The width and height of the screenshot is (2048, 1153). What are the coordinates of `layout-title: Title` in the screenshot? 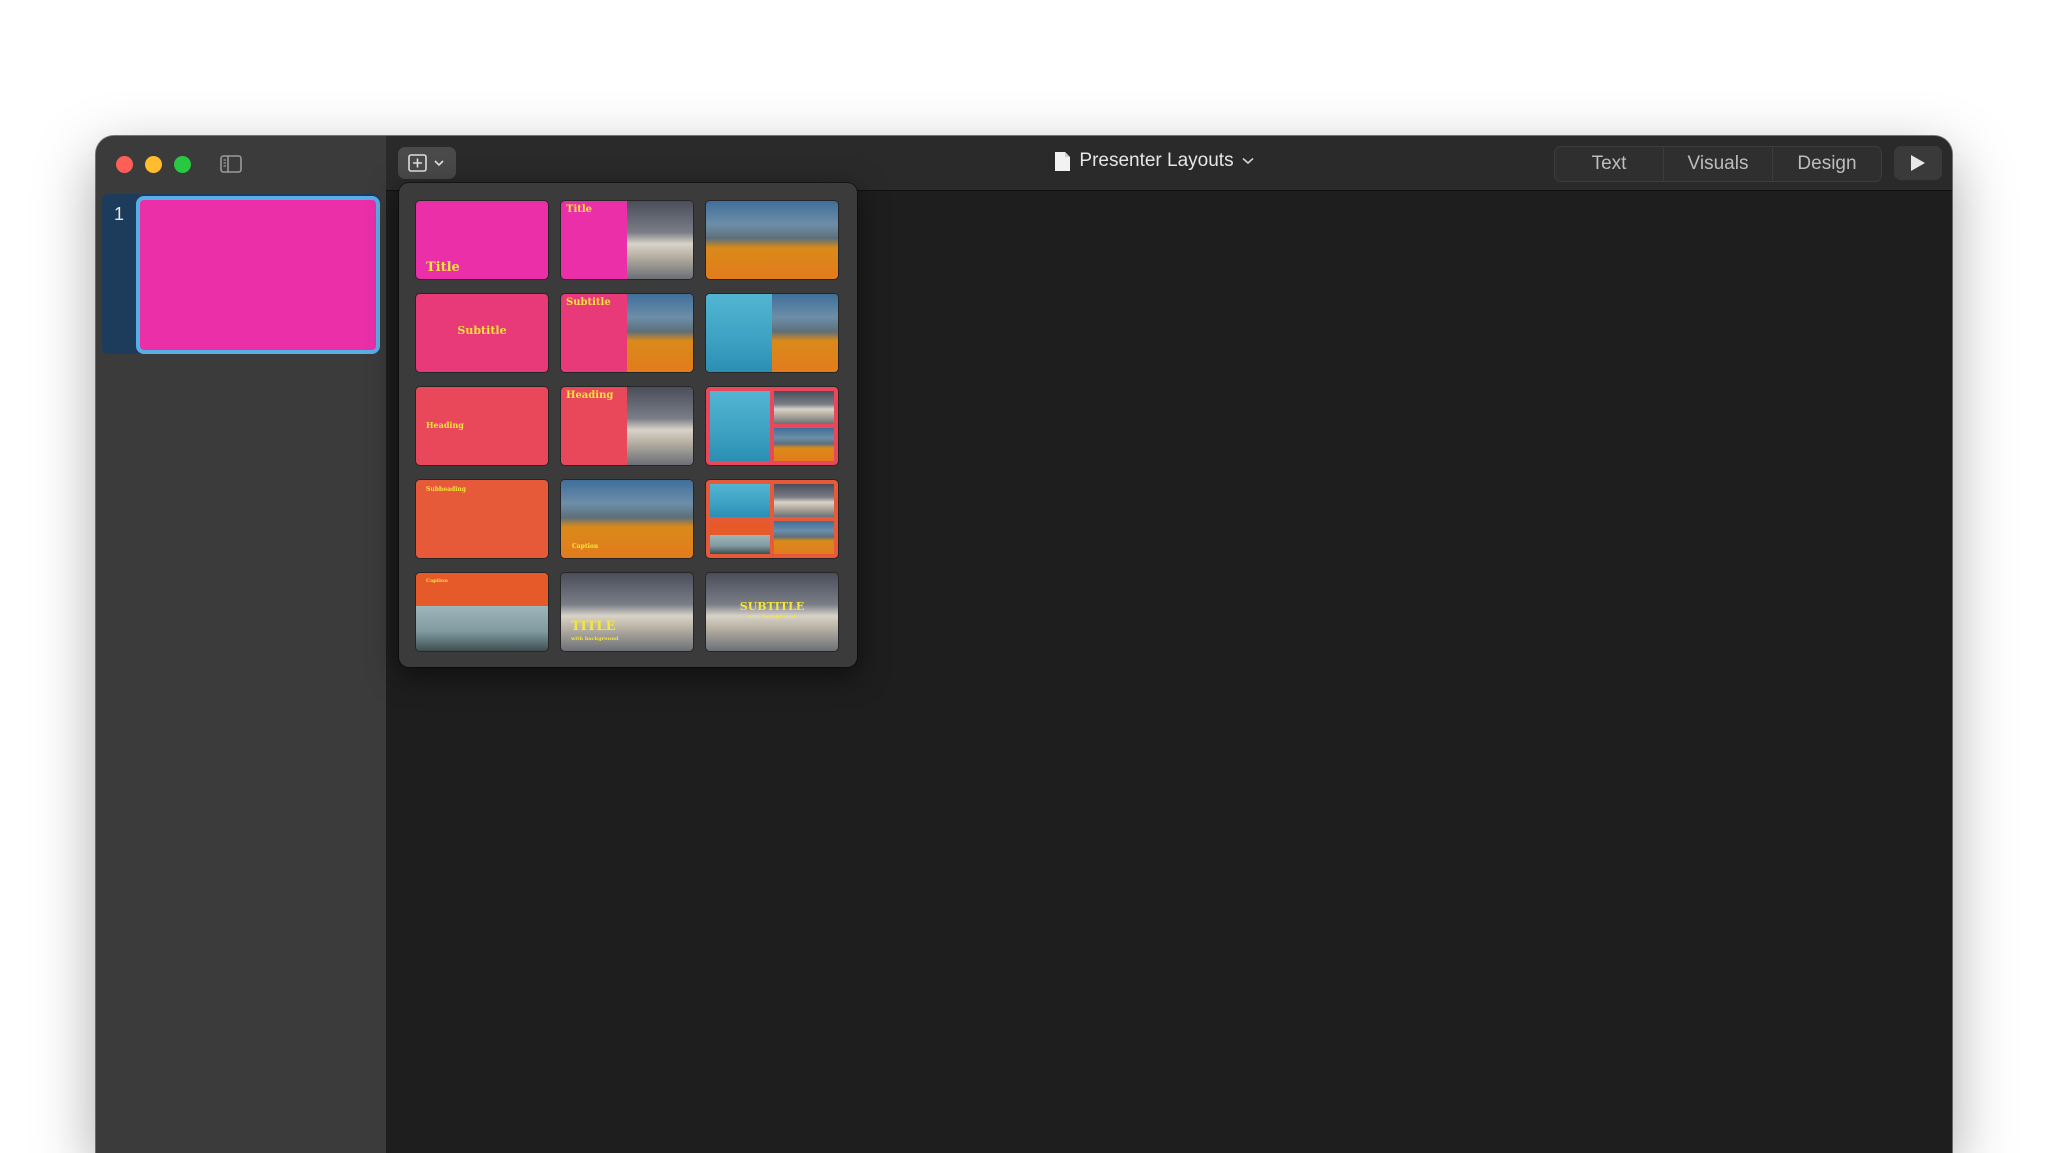 It's located at (482, 240).